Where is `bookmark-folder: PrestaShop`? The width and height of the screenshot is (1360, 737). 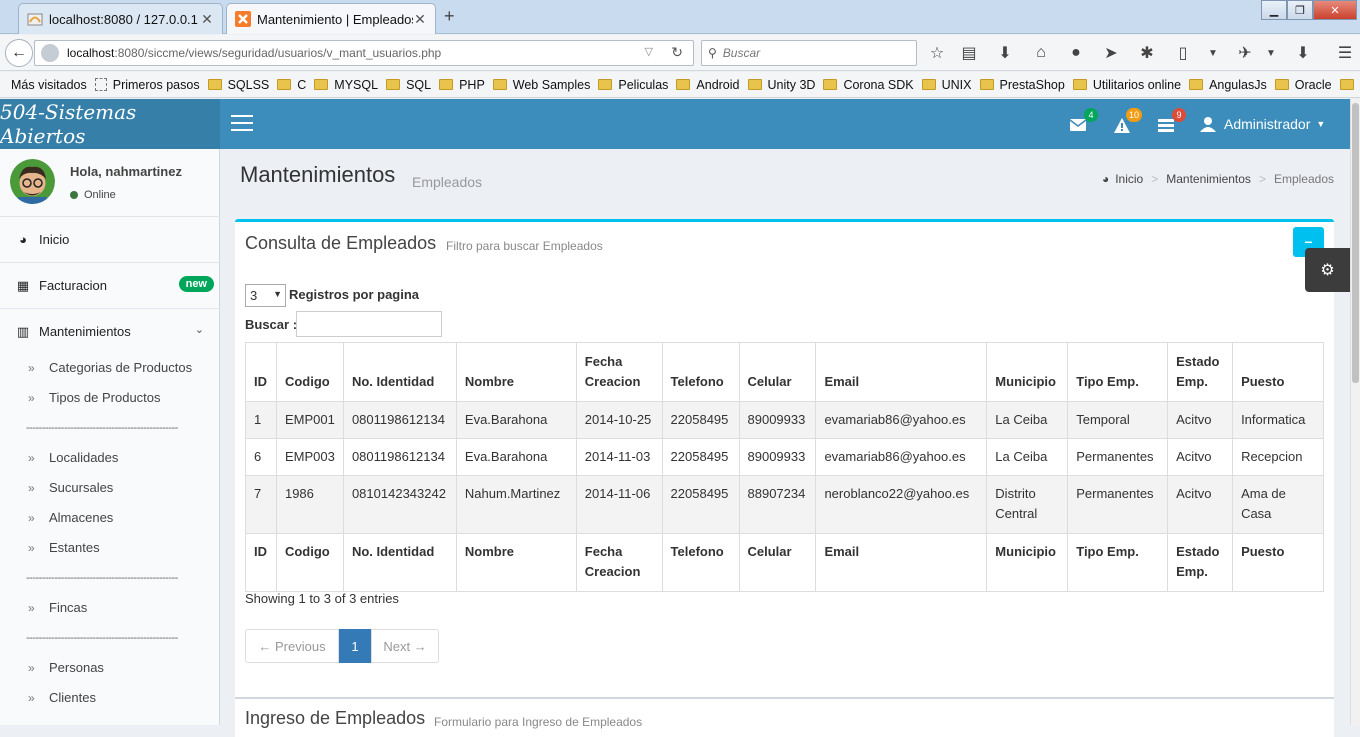
bookmark-folder: PrestaShop is located at coordinates (1022, 85).